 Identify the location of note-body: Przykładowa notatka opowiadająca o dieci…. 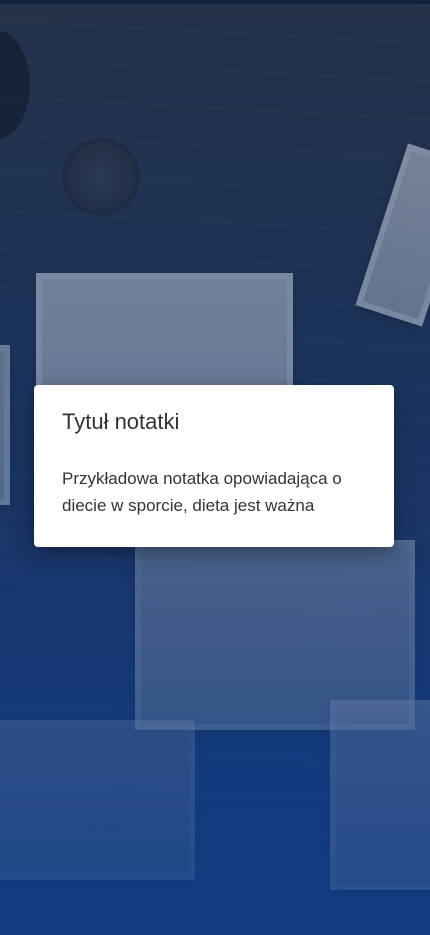
(202, 492).